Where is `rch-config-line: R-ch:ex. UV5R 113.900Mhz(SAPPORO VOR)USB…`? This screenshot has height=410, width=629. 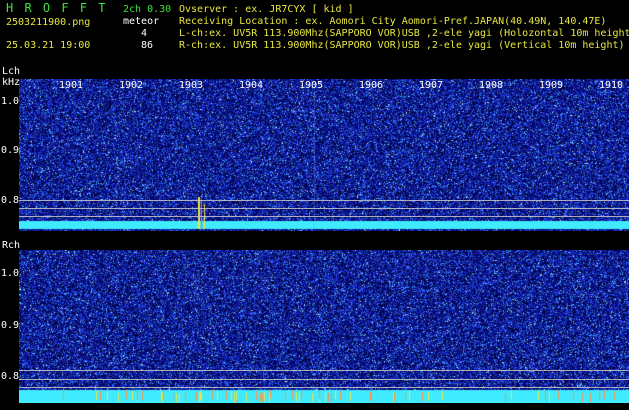 rch-config-line: R-ch:ex. UV5R 113.900Mhz(SAPPORO VOR)USB… is located at coordinates (402, 45).